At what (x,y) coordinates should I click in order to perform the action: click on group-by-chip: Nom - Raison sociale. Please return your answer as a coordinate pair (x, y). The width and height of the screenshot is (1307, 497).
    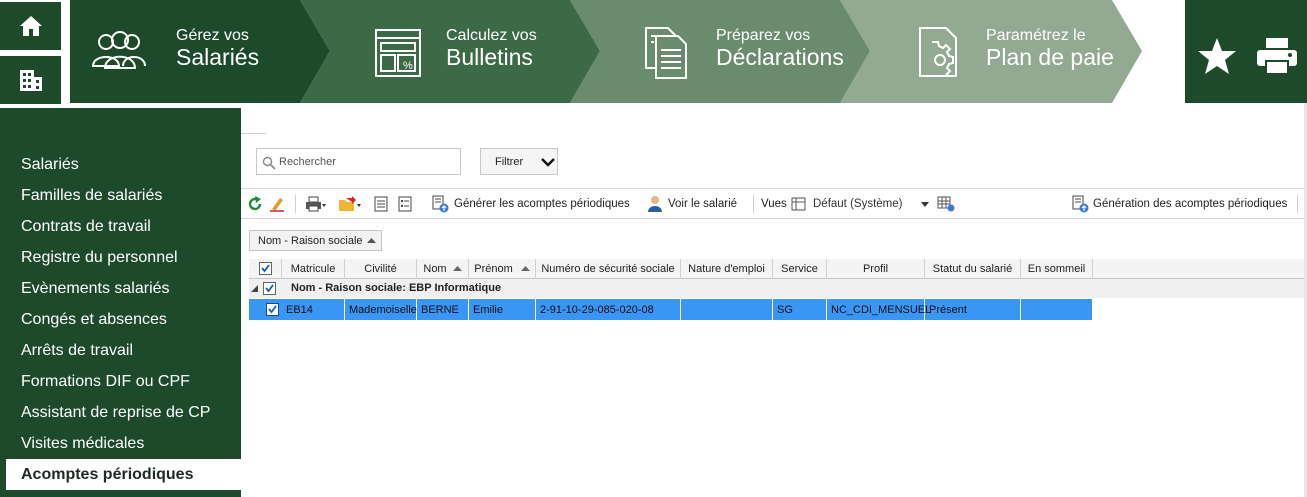
    Looking at the image, I should click on (315, 240).